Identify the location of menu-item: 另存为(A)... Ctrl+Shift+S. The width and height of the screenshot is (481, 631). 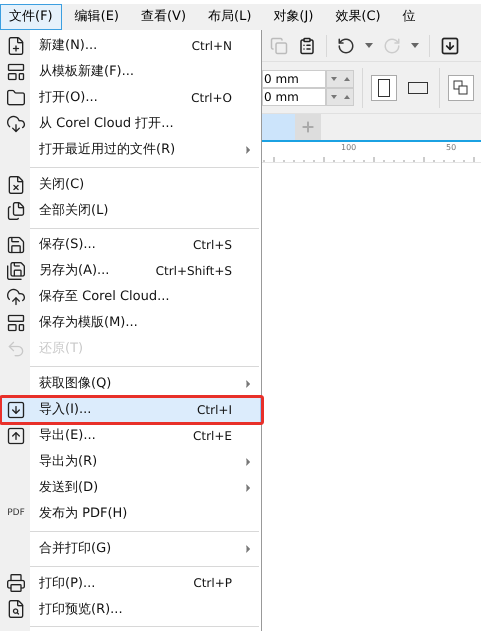
(130, 271).